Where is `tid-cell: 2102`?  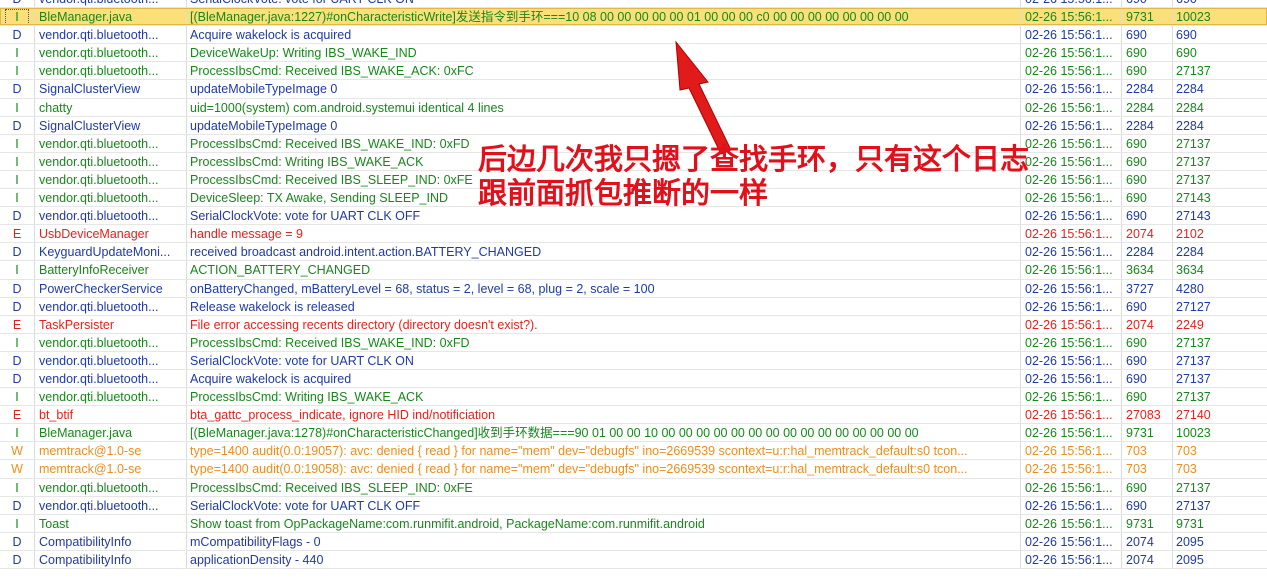 tid-cell: 2102 is located at coordinates (1190, 234).